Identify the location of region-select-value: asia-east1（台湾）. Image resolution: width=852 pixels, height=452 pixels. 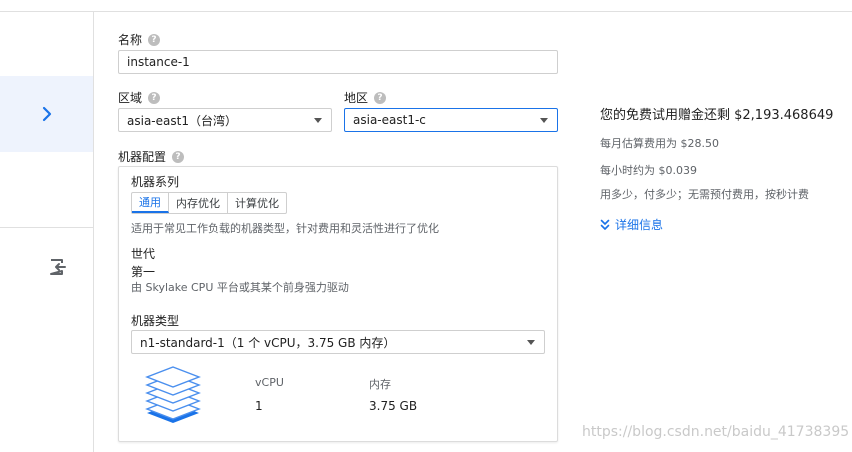
(182, 120).